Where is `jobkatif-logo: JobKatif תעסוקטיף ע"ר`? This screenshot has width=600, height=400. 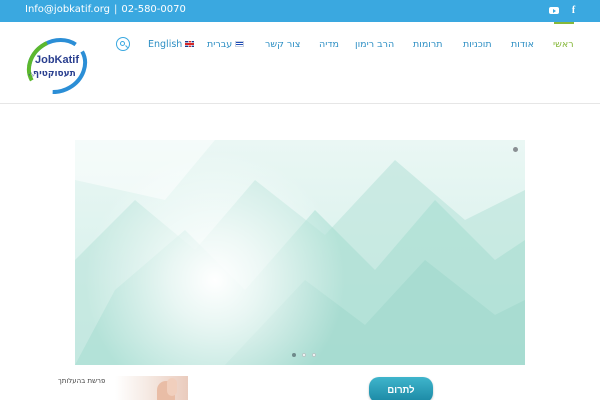
jobkatif-logo: JobKatif תעסוקטיף ע"ר is located at coordinates (57, 65).